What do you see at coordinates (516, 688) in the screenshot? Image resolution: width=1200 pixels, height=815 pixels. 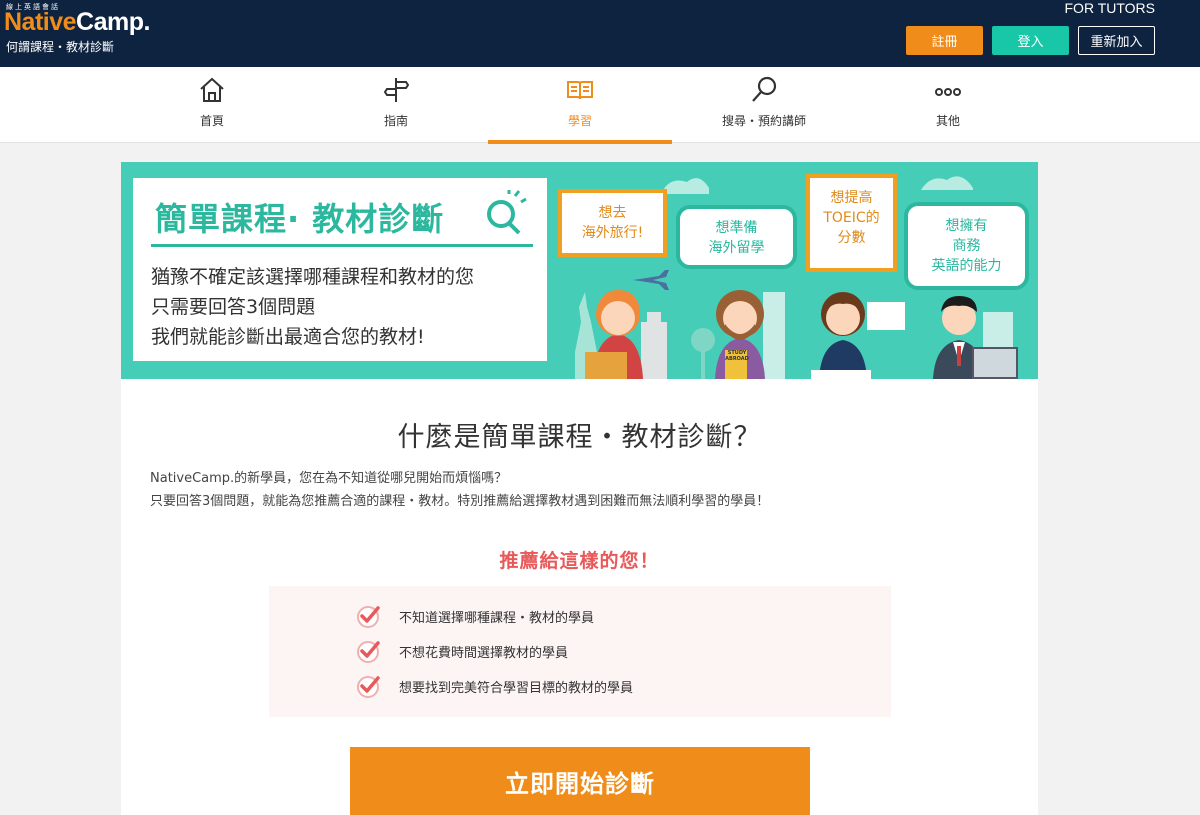 I see `recommend-item-text: 想要找到完美符合學習目標的教材的學員` at bounding box center [516, 688].